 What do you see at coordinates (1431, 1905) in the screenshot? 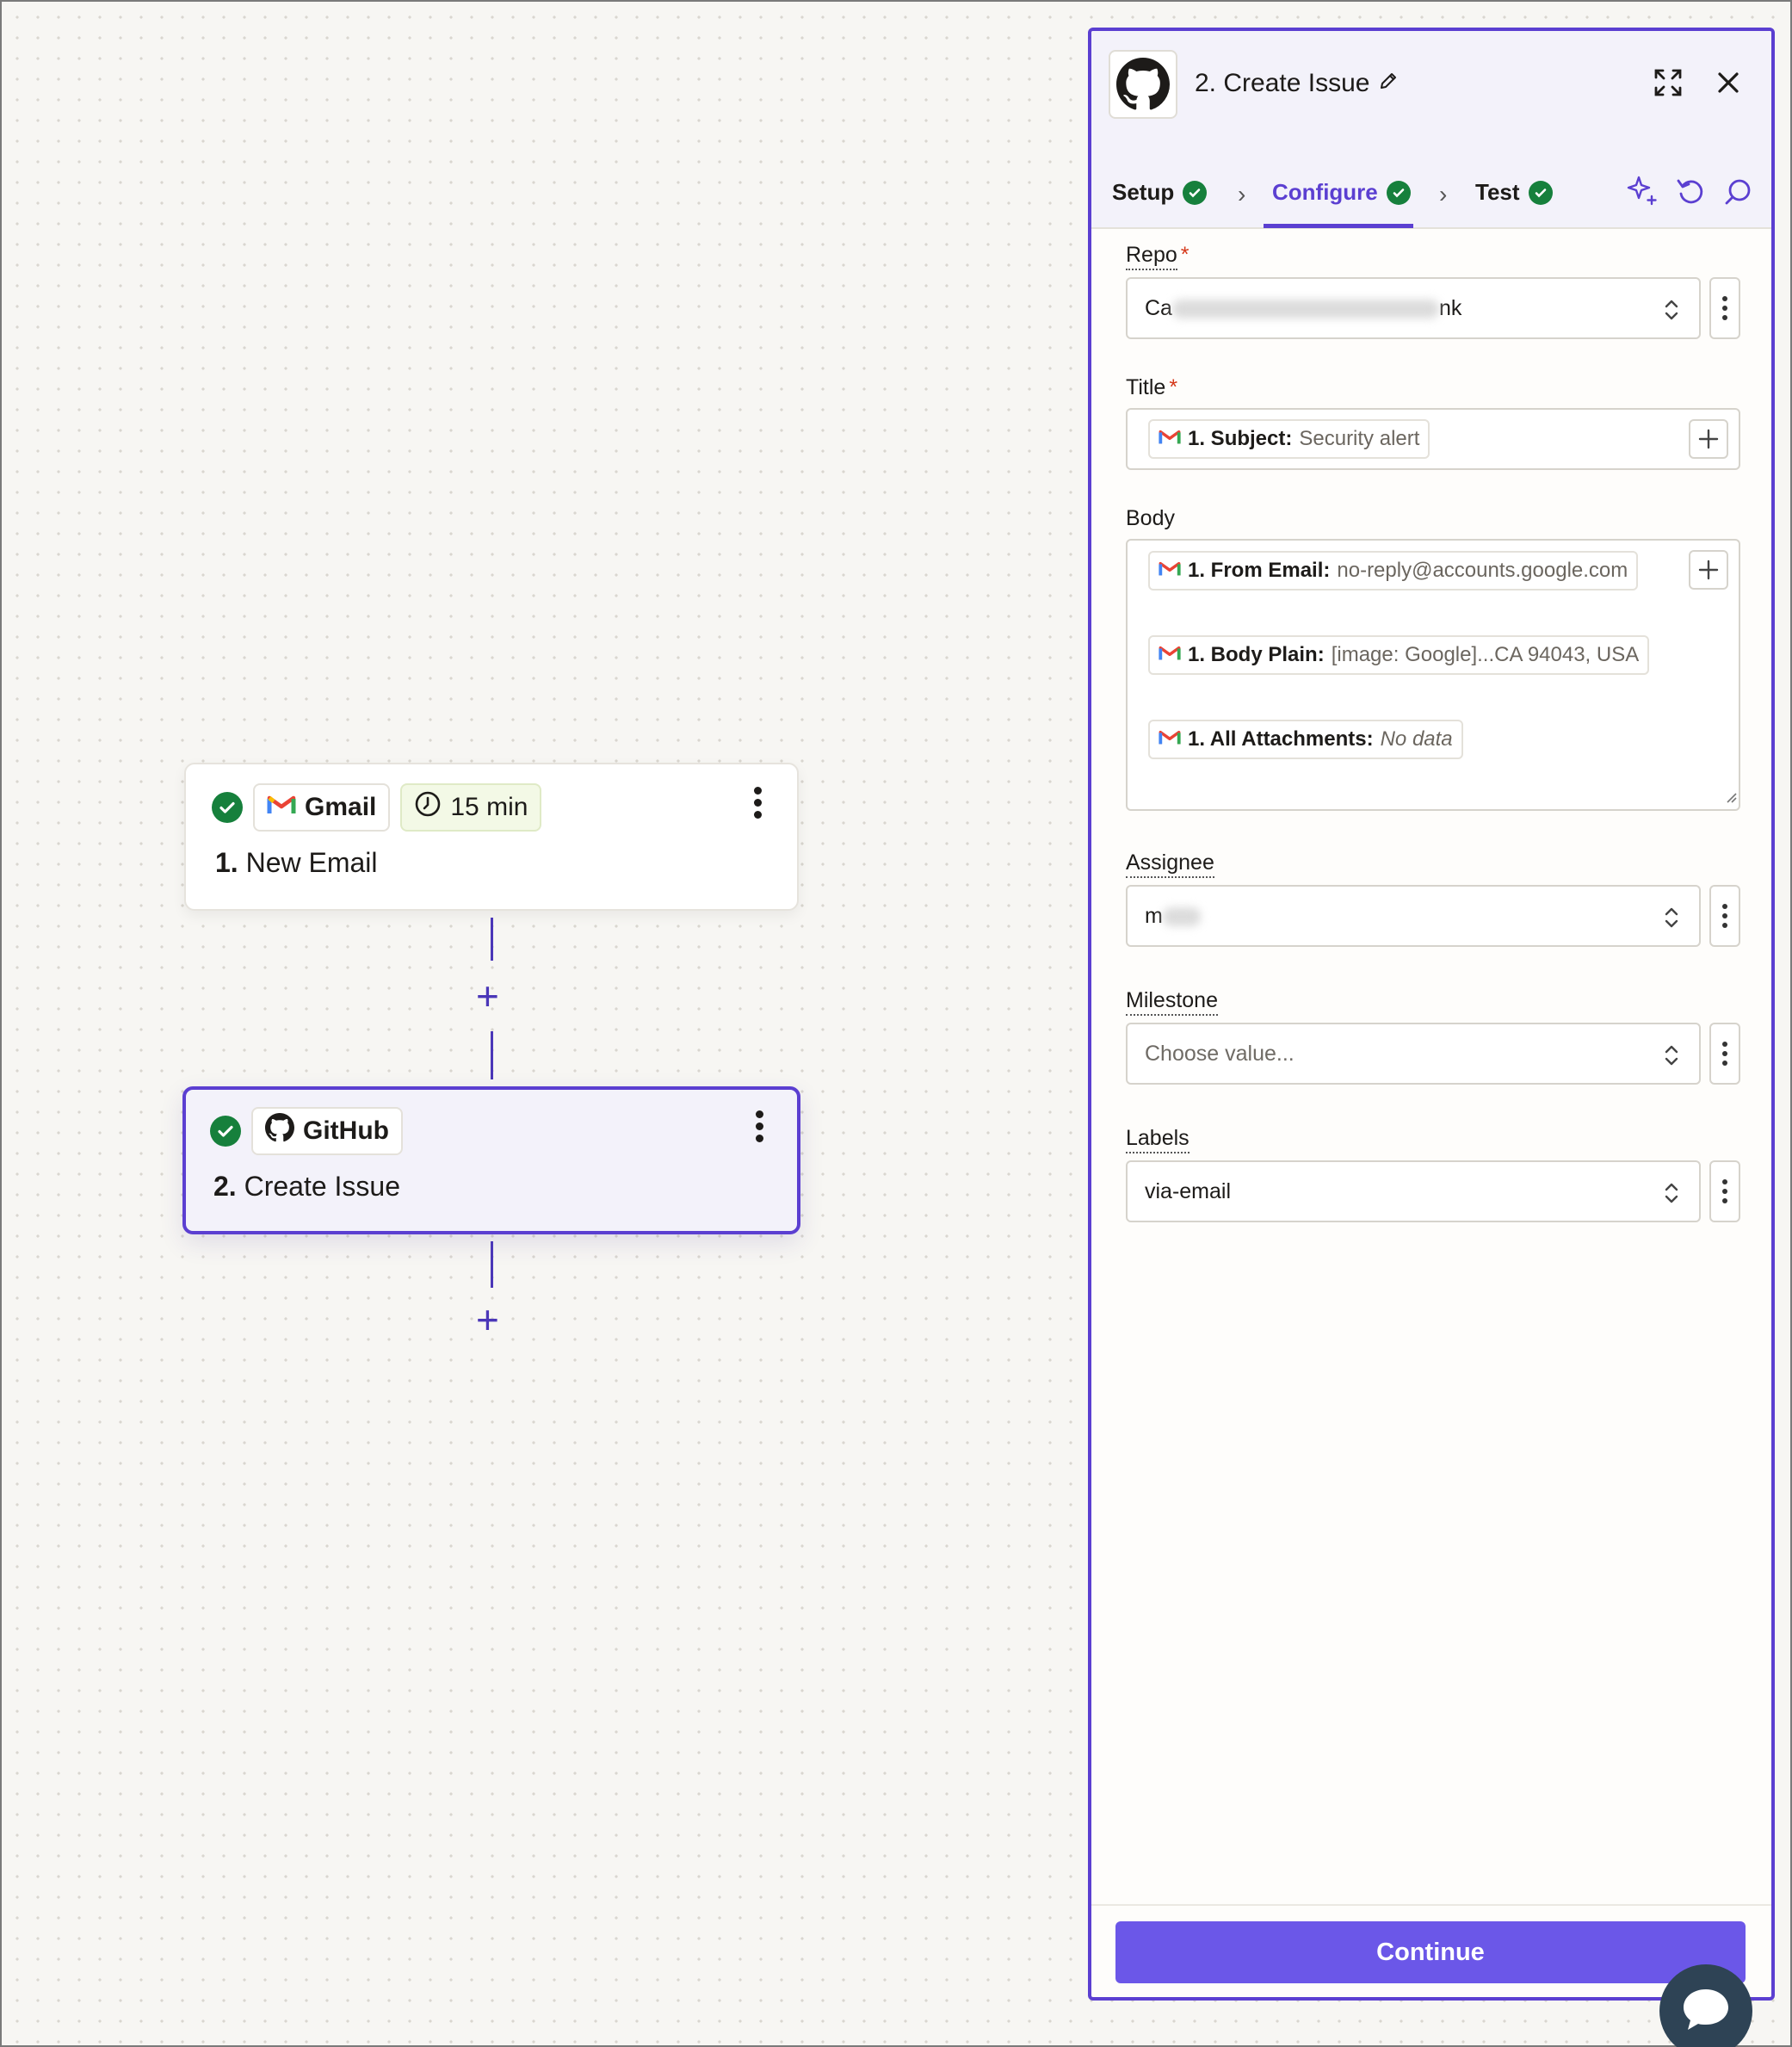
I see `footer-divider` at bounding box center [1431, 1905].